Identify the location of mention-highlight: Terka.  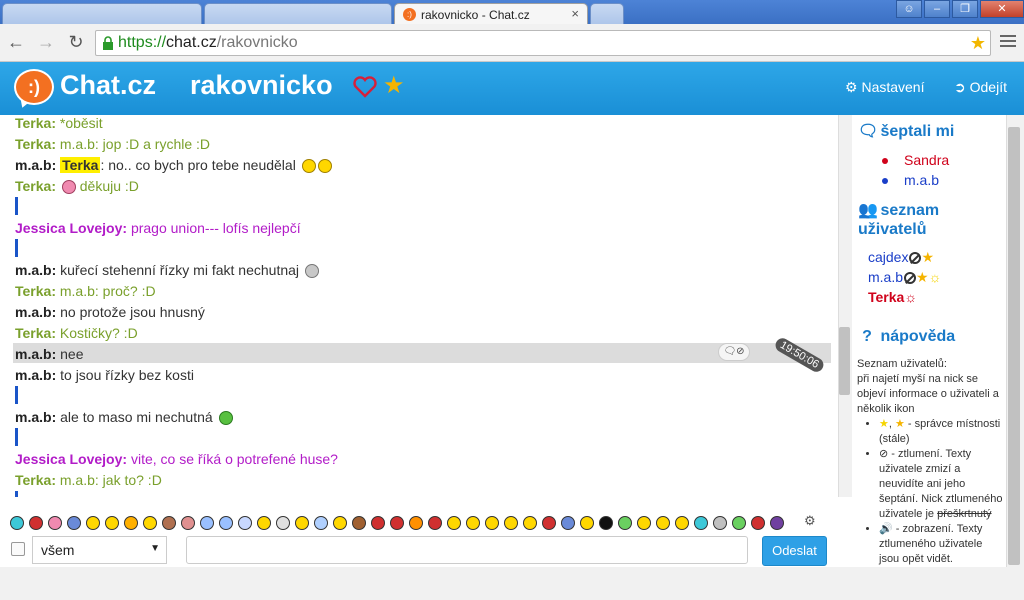
(80, 165).